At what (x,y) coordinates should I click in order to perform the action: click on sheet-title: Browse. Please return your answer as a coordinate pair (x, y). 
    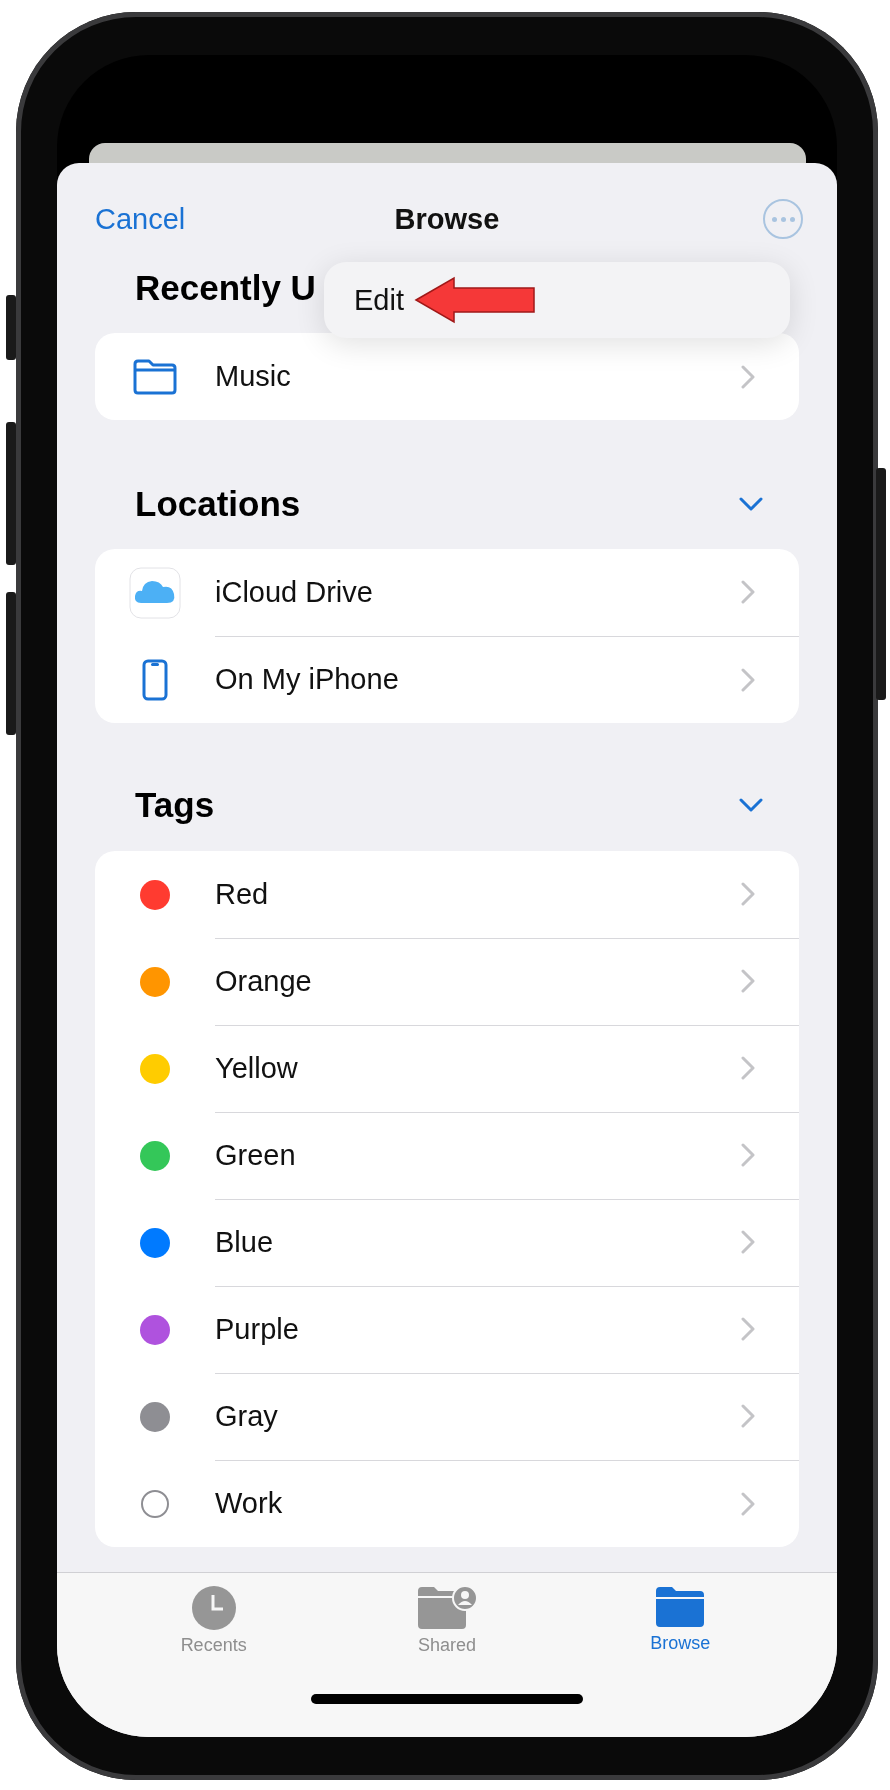
    Looking at the image, I should click on (447, 219).